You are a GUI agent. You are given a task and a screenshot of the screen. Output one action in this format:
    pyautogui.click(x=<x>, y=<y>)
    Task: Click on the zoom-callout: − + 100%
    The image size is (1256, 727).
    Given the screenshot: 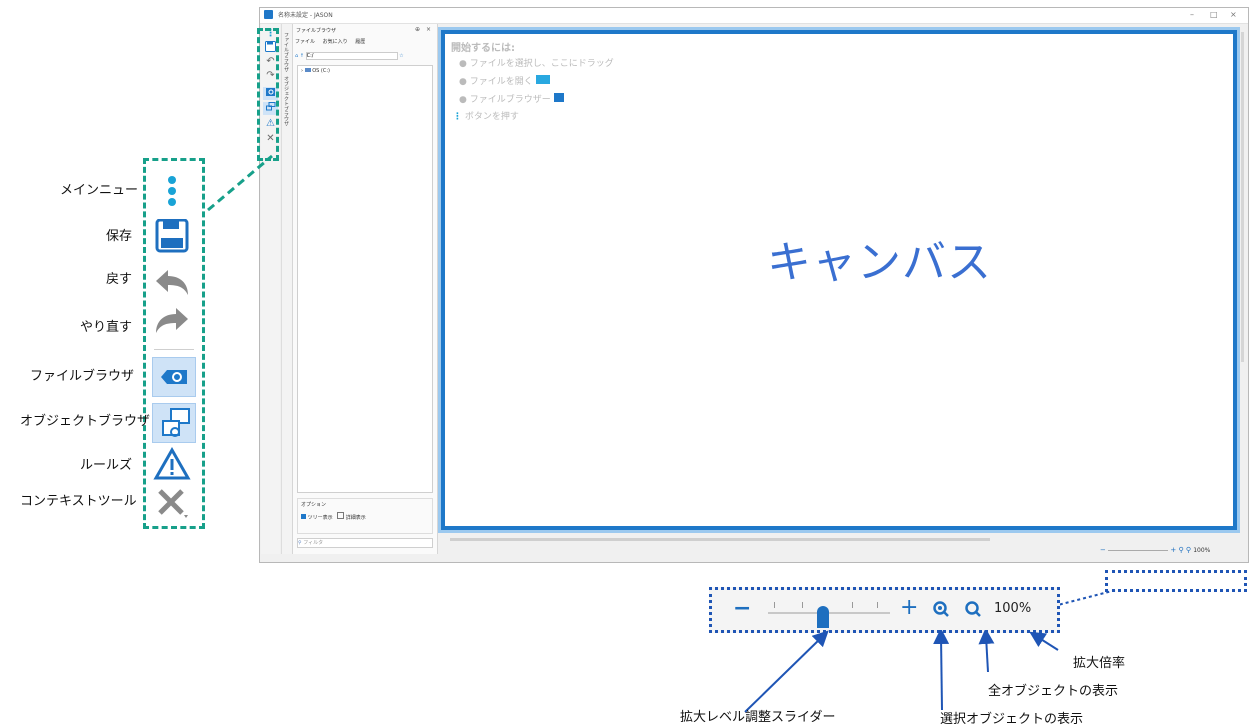 What is the action you would take?
    pyautogui.click(x=884, y=610)
    